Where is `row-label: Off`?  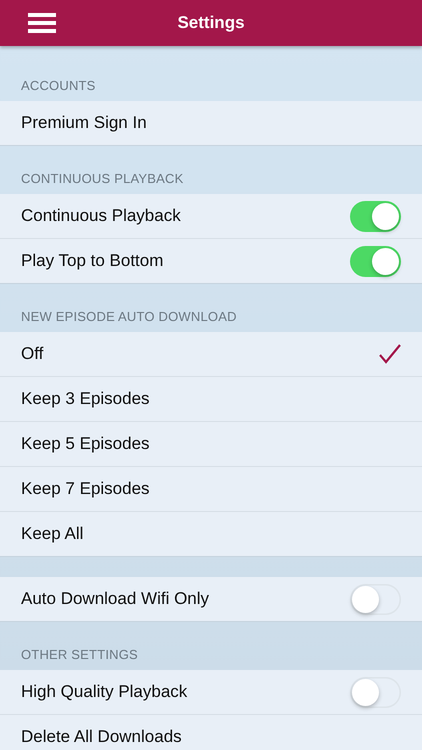 row-label: Off is located at coordinates (32, 354).